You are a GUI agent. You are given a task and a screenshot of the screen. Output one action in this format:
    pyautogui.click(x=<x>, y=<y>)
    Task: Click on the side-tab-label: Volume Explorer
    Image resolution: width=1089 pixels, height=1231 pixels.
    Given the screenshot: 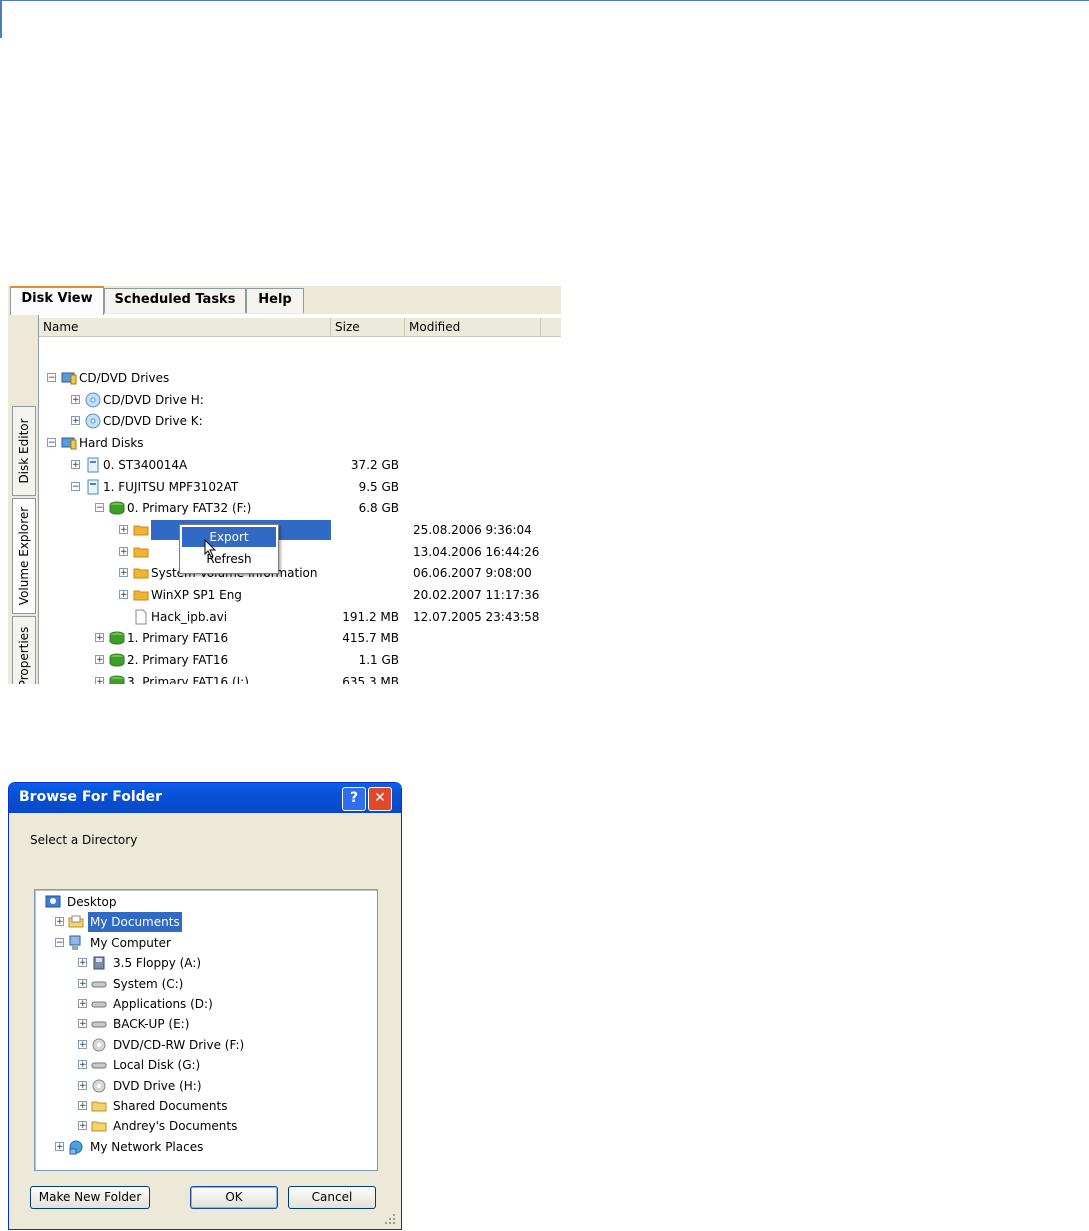 What is the action you would take?
    pyautogui.click(x=24, y=556)
    